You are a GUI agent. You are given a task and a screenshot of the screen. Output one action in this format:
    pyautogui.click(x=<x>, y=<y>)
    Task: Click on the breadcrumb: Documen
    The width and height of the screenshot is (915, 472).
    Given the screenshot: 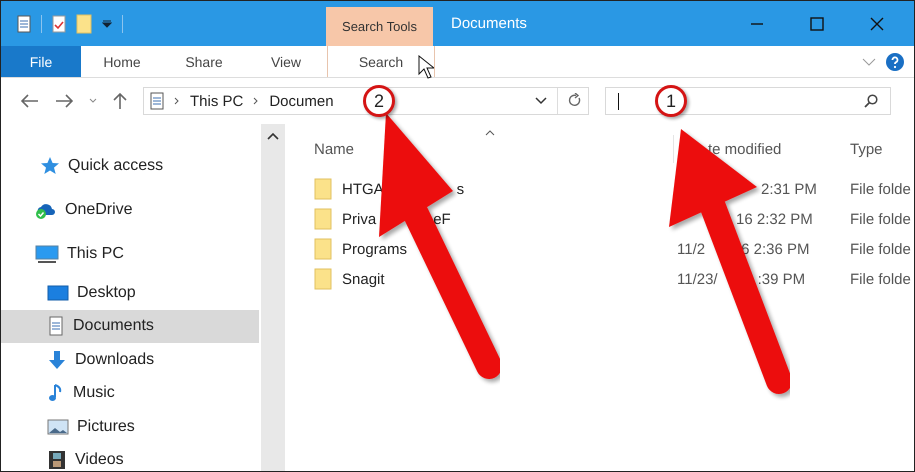 What is the action you would take?
    pyautogui.click(x=301, y=101)
    